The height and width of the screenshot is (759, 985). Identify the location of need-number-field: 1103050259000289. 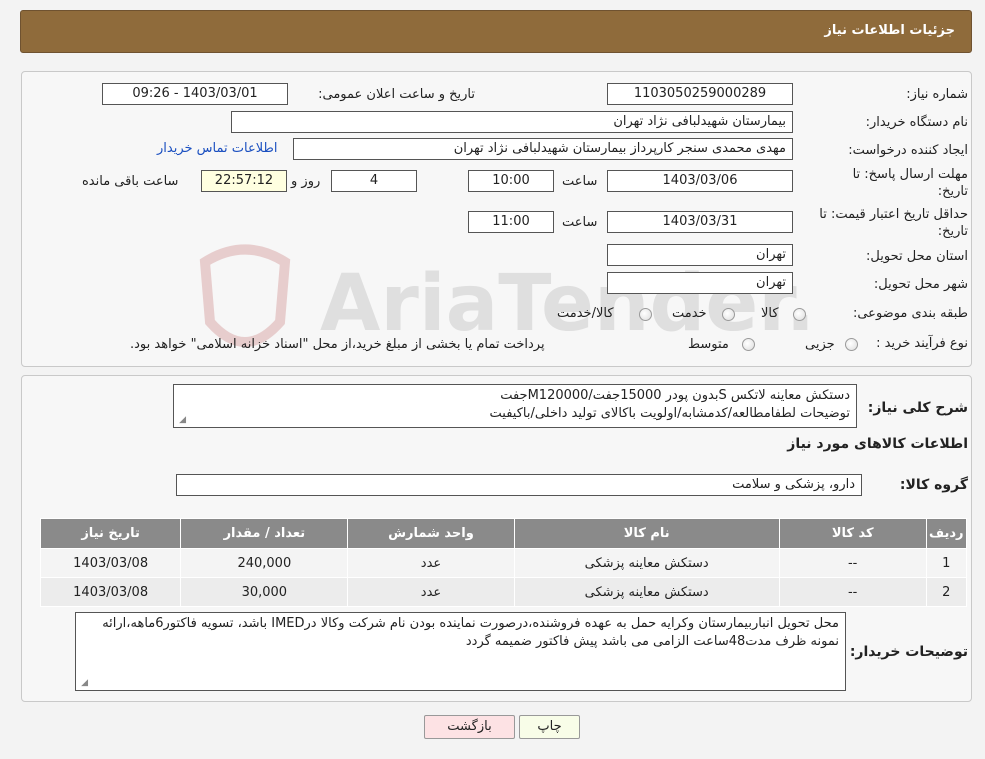
(700, 94).